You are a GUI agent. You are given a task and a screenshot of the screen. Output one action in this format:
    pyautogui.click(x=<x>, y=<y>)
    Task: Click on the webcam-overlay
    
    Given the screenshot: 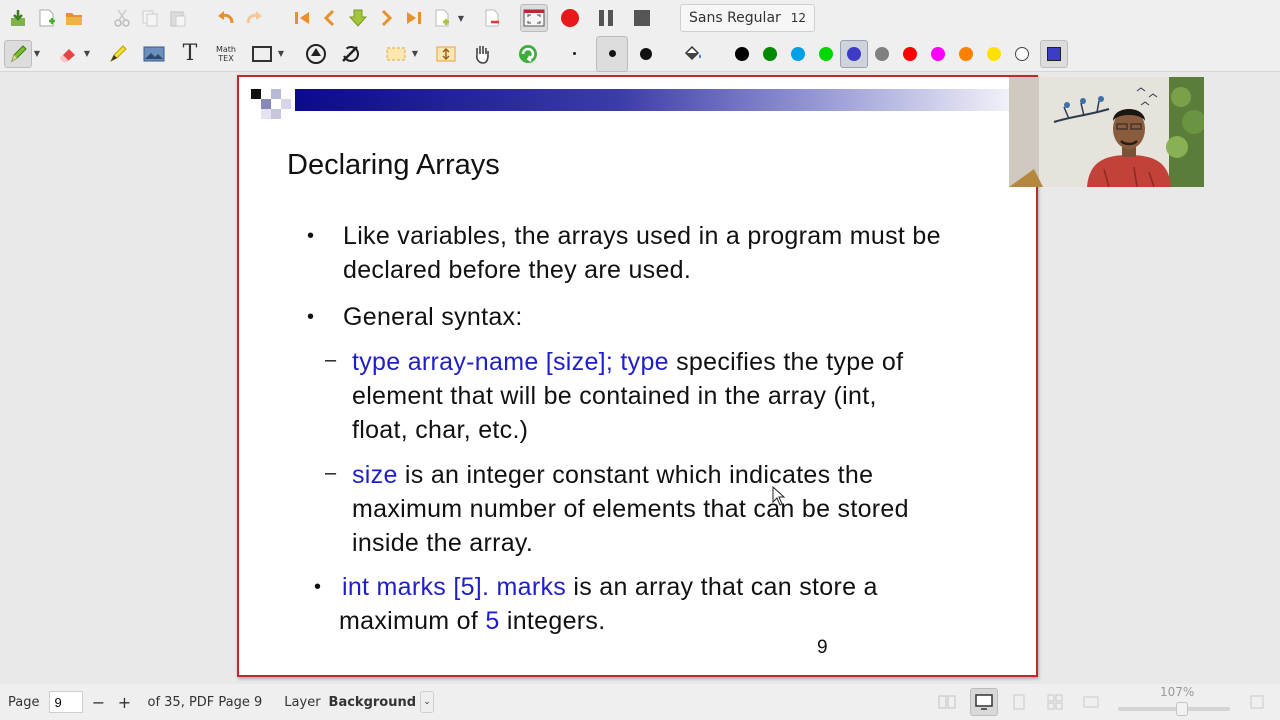 What is the action you would take?
    pyautogui.click(x=1106, y=132)
    